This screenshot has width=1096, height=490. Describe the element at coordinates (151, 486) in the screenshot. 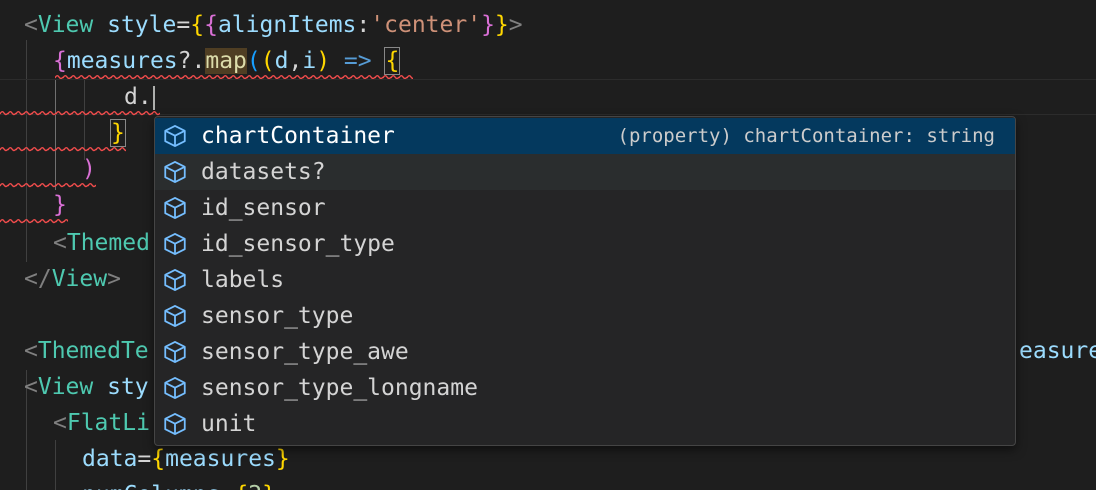

I see `token-attr: numColumns` at that location.